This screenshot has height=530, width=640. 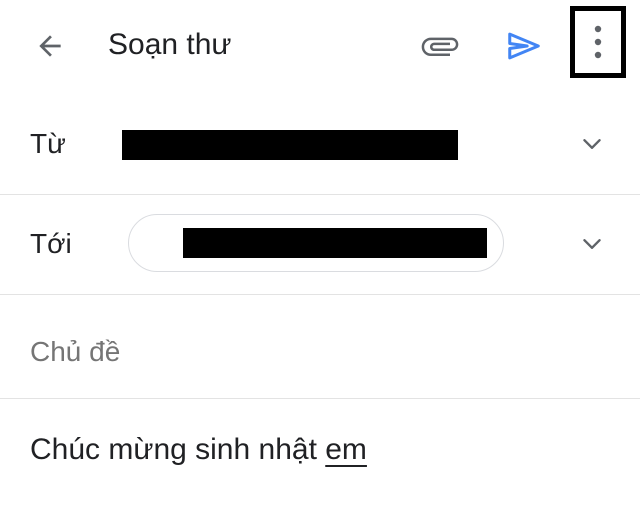 I want to click on arrow-back-icon, so click(x=50, y=46).